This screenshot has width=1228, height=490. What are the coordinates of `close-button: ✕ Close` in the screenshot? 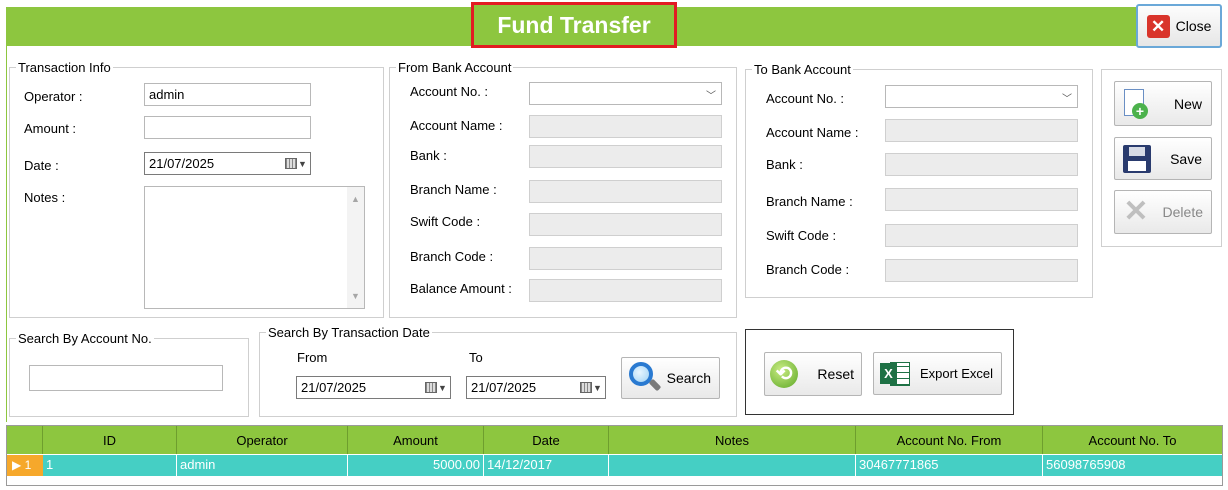 It's located at (1179, 26).